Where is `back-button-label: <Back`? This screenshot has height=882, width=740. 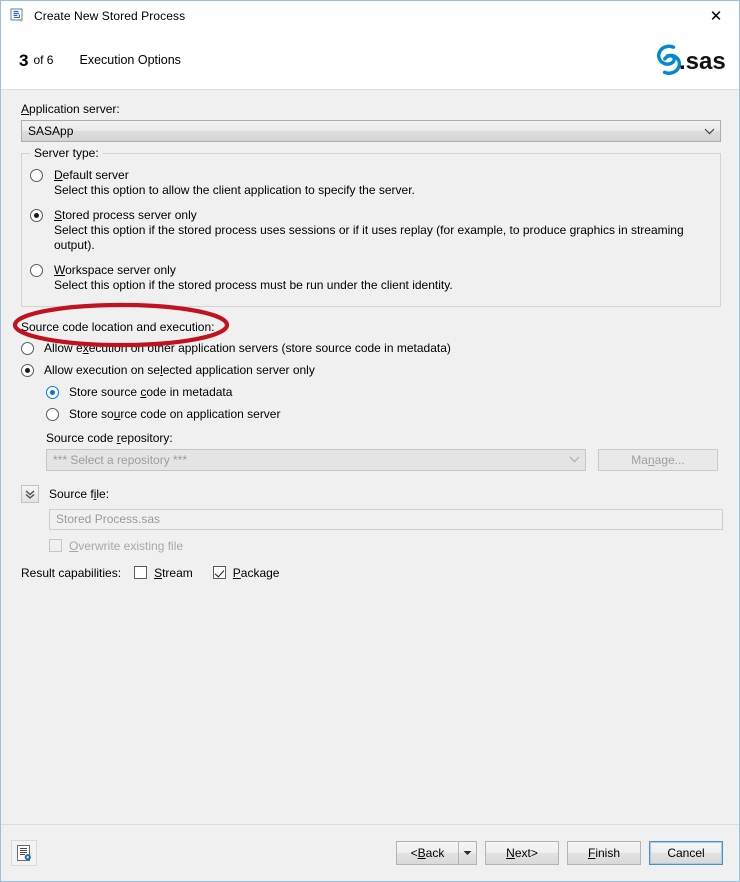 back-button-label: <Back is located at coordinates (427, 853).